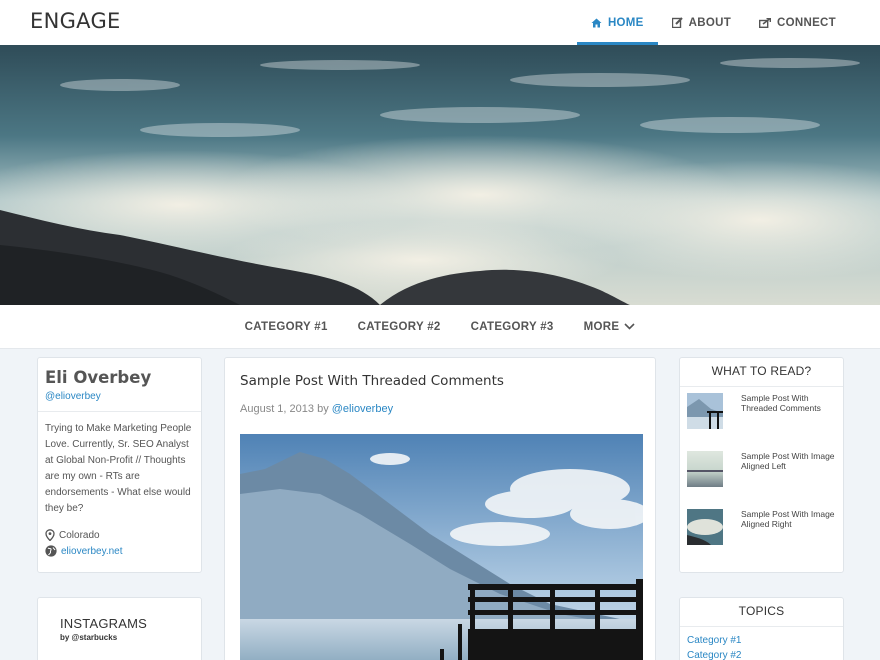  I want to click on instagrams-subtitle: by @starbucks, so click(89, 637).